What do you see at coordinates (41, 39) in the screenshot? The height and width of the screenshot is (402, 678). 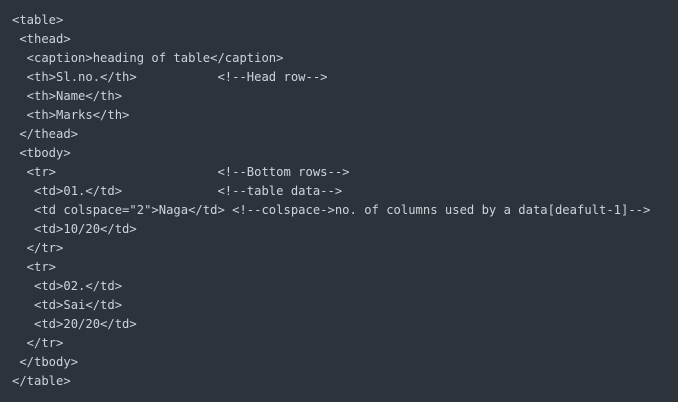 I see `code-line: <thead>` at bounding box center [41, 39].